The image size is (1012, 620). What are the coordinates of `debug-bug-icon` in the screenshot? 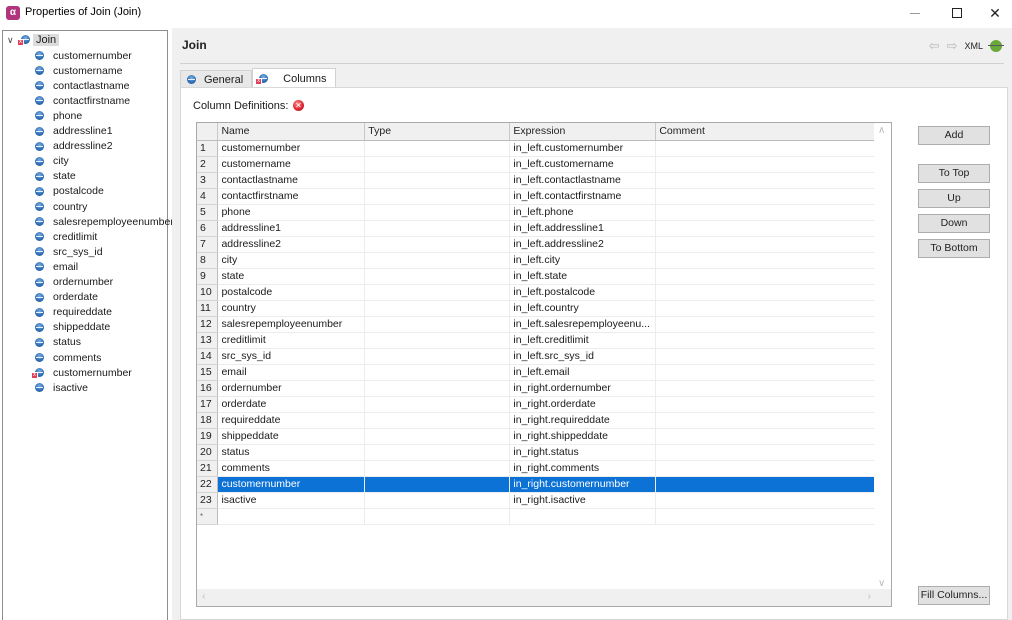 It's located at (996, 46).